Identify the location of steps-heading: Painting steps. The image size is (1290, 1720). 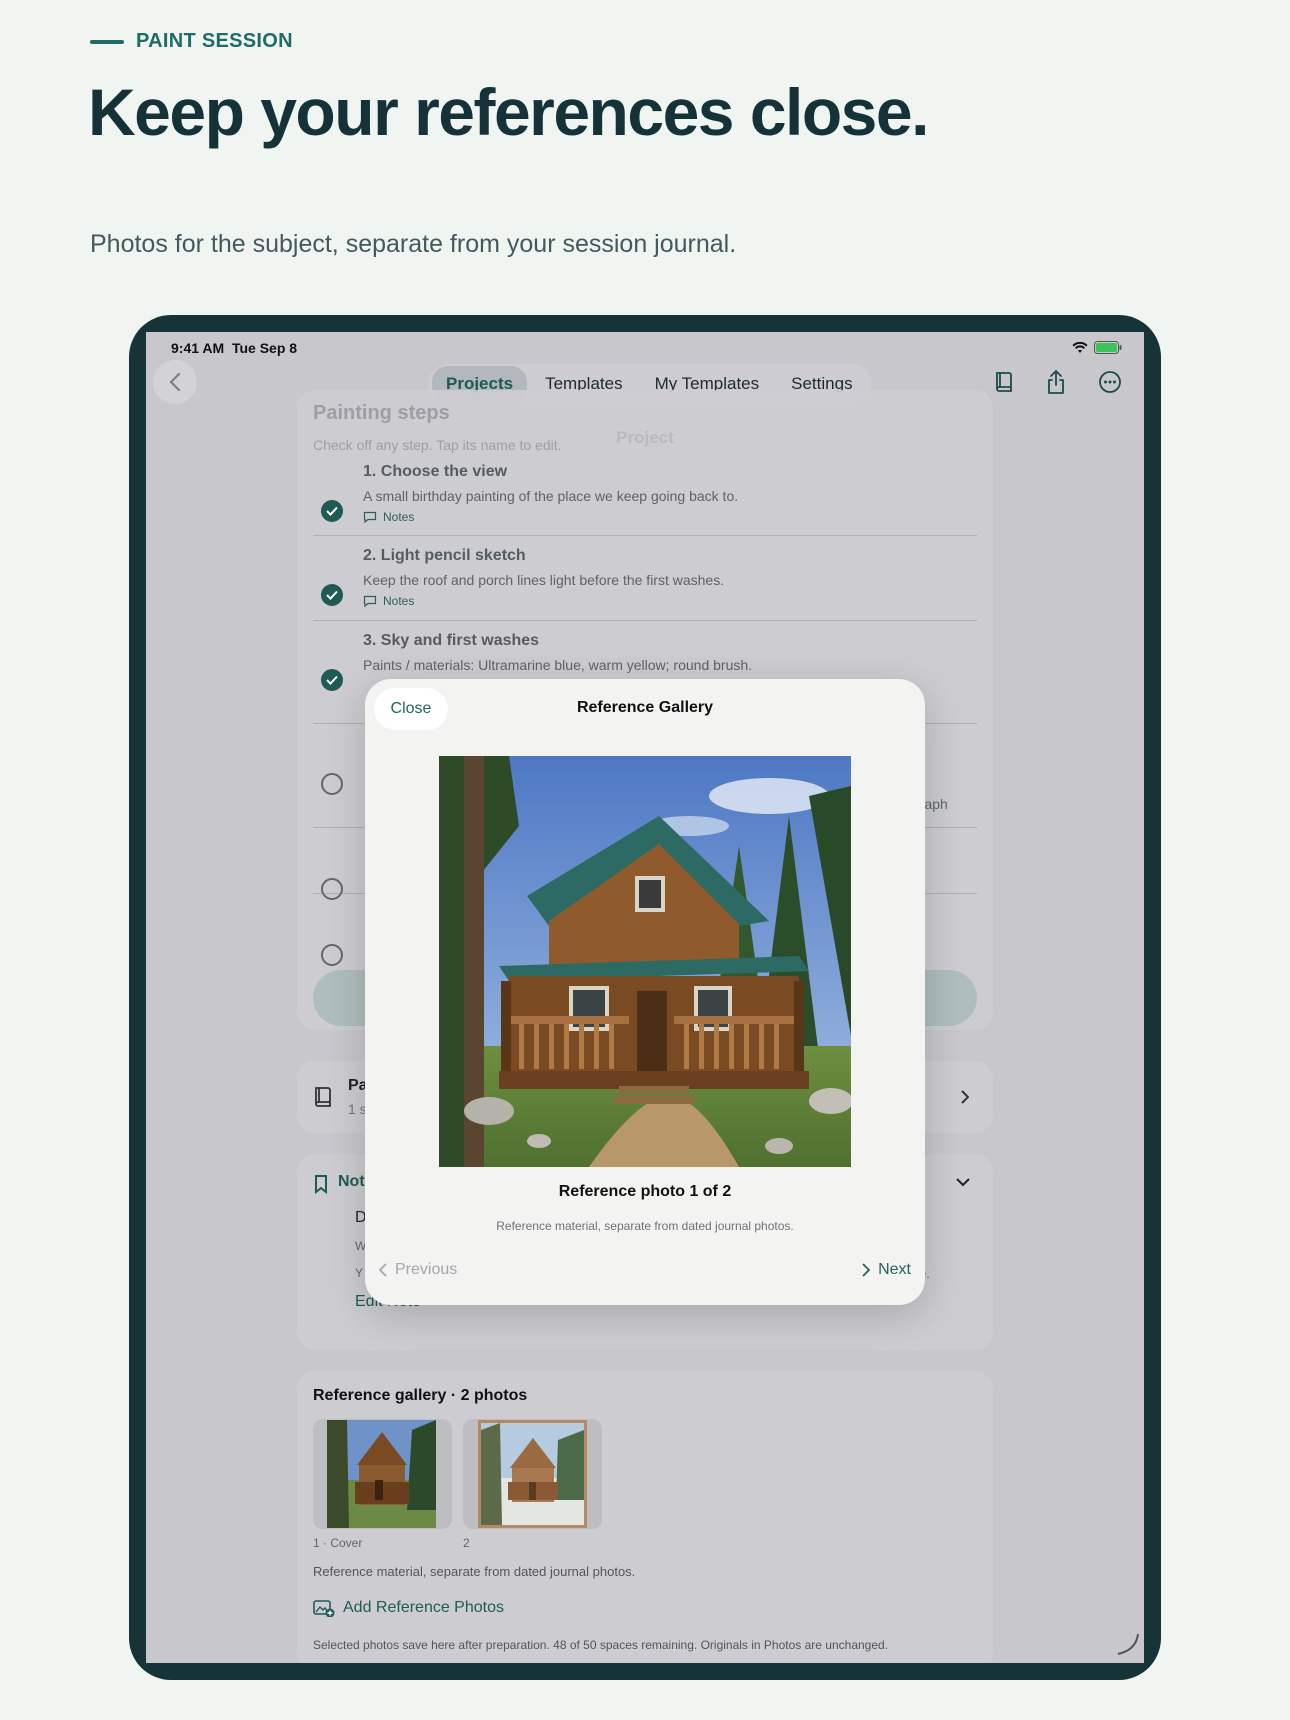
(381, 413).